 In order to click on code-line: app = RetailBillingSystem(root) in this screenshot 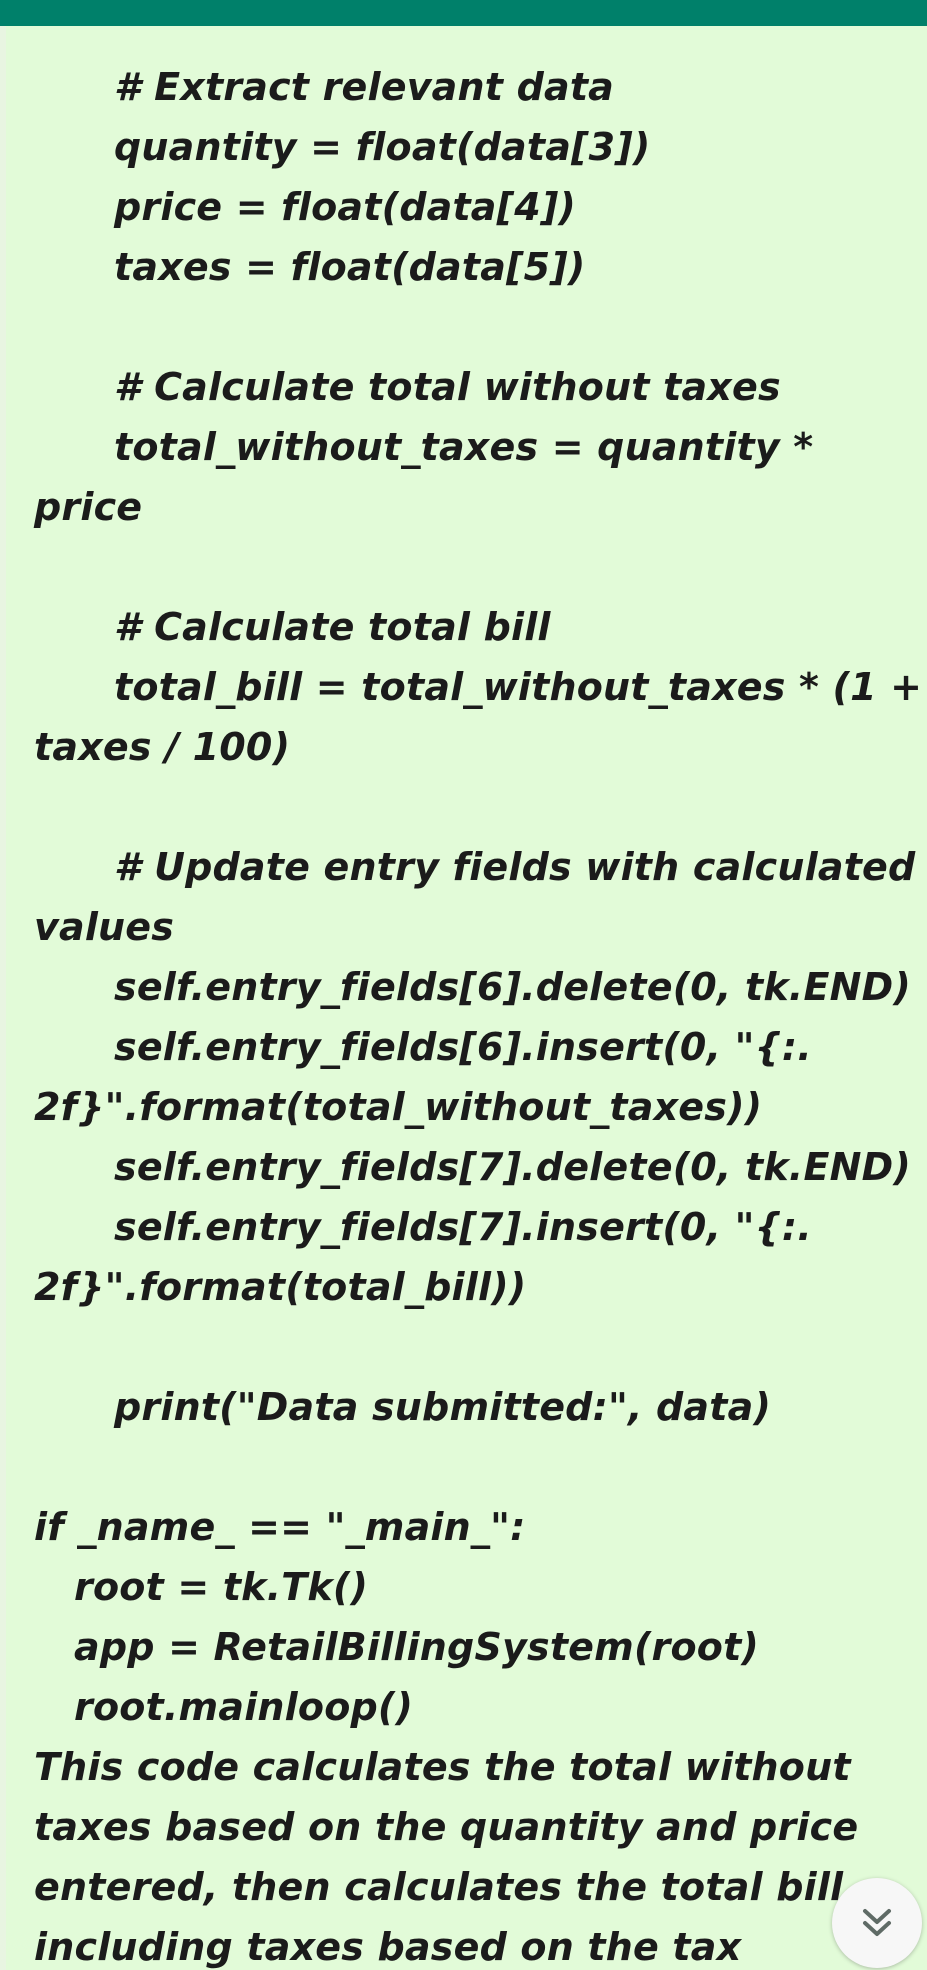, I will do `click(417, 1647)`.